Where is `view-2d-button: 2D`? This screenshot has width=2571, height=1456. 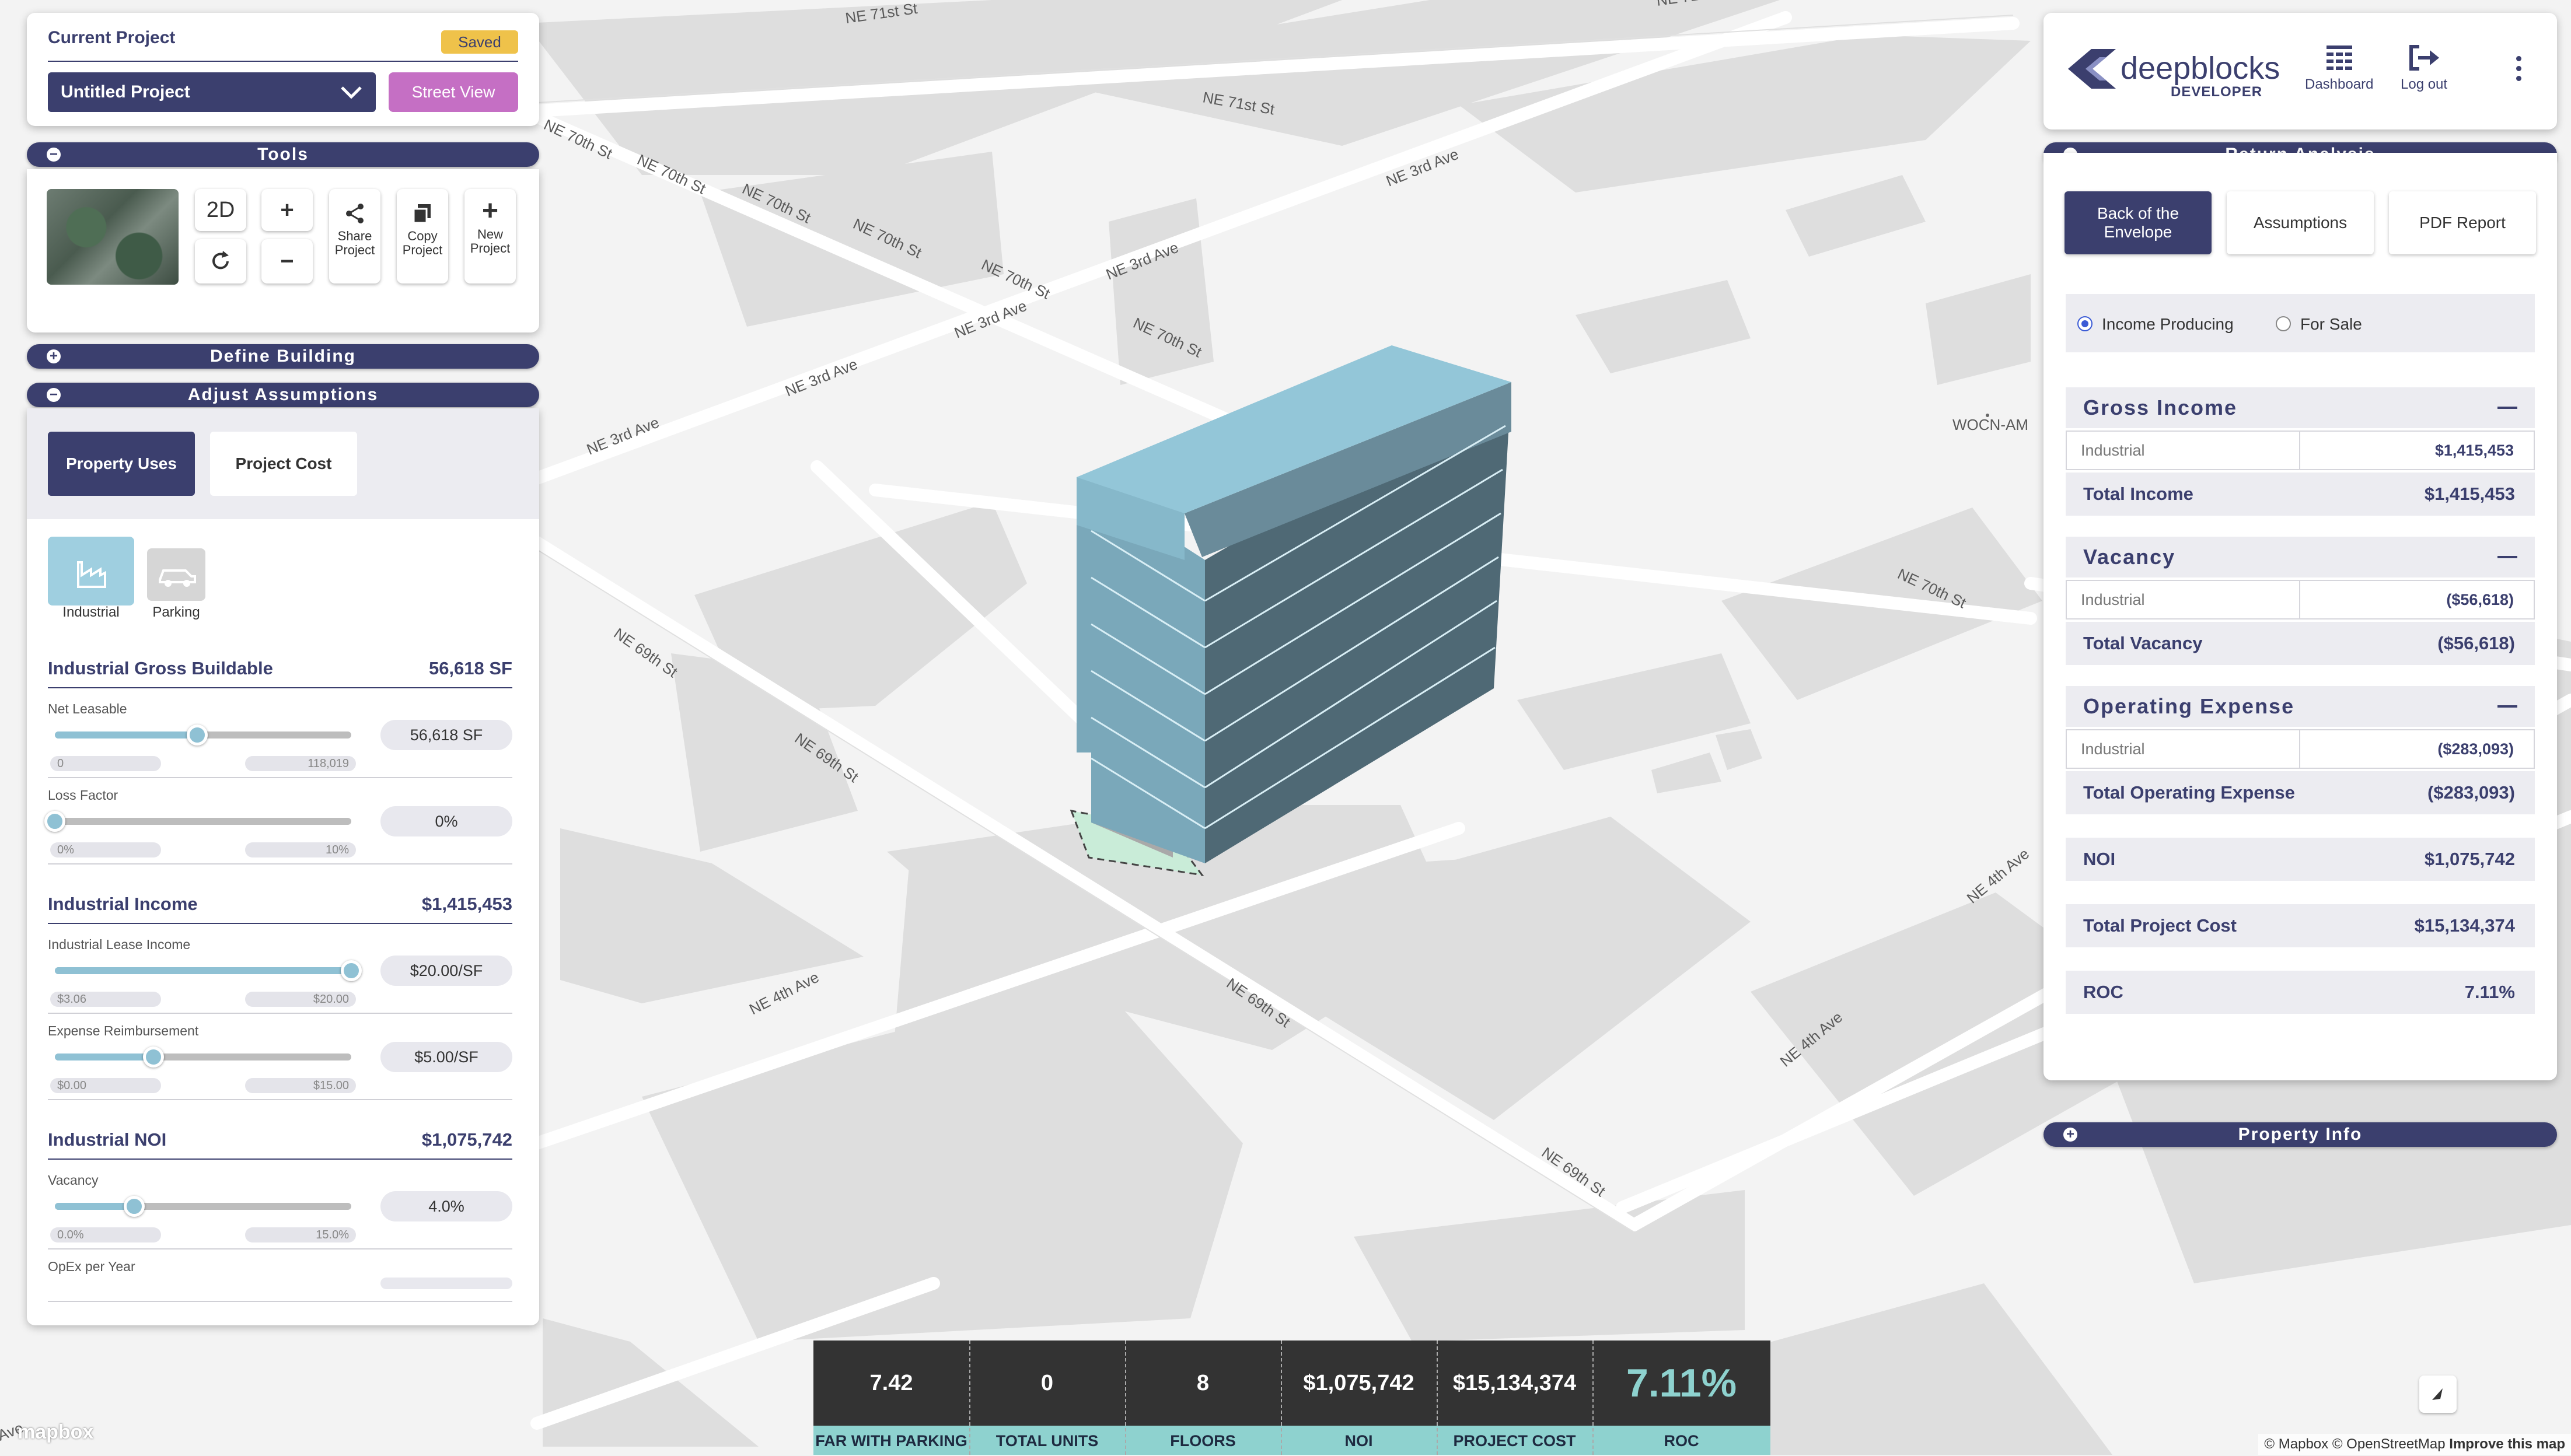 view-2d-button: 2D is located at coordinates (220, 210).